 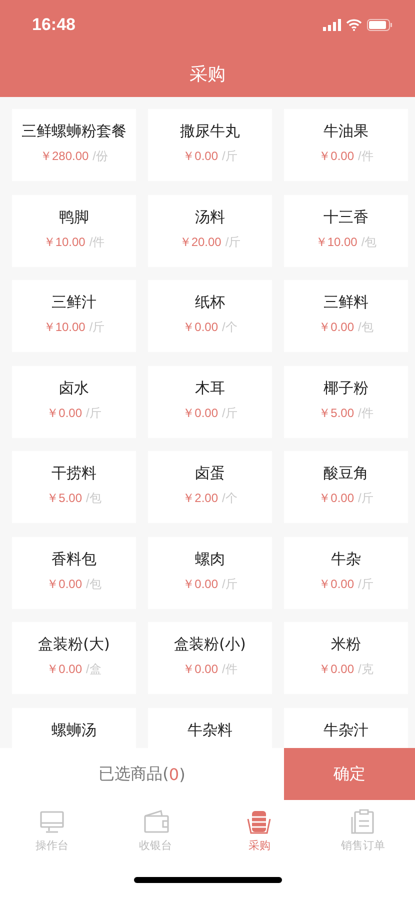 What do you see at coordinates (74, 387) in the screenshot?
I see `product-name: 卤水` at bounding box center [74, 387].